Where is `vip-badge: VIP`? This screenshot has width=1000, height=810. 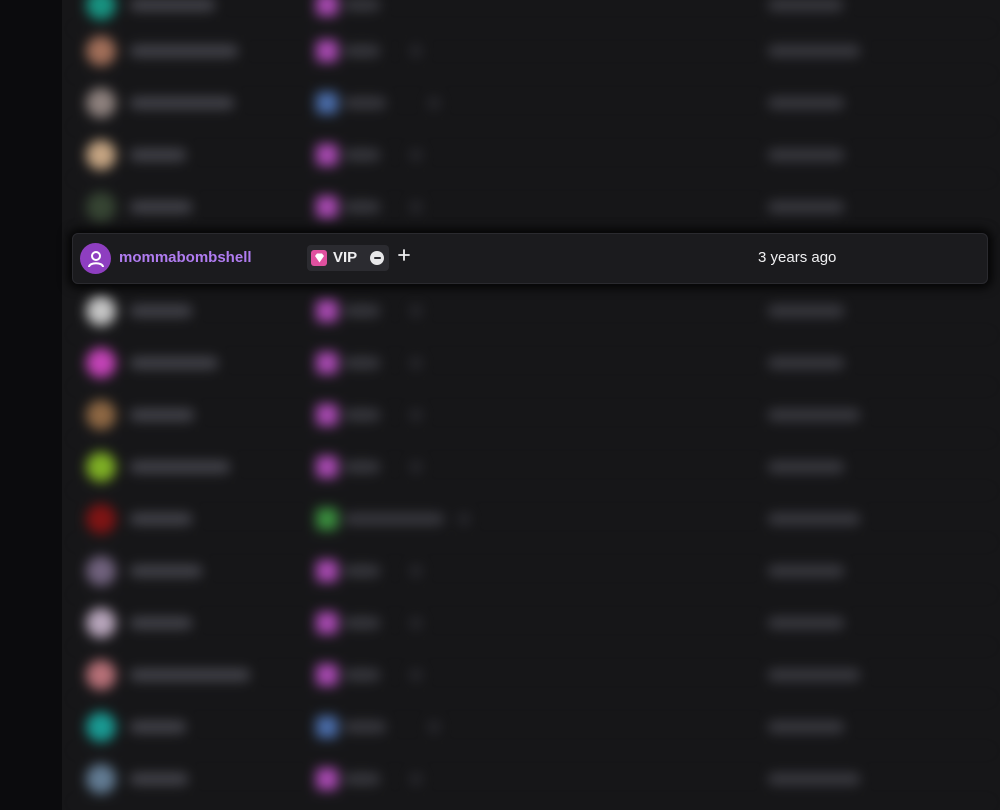
vip-badge: VIP is located at coordinates (348, 258).